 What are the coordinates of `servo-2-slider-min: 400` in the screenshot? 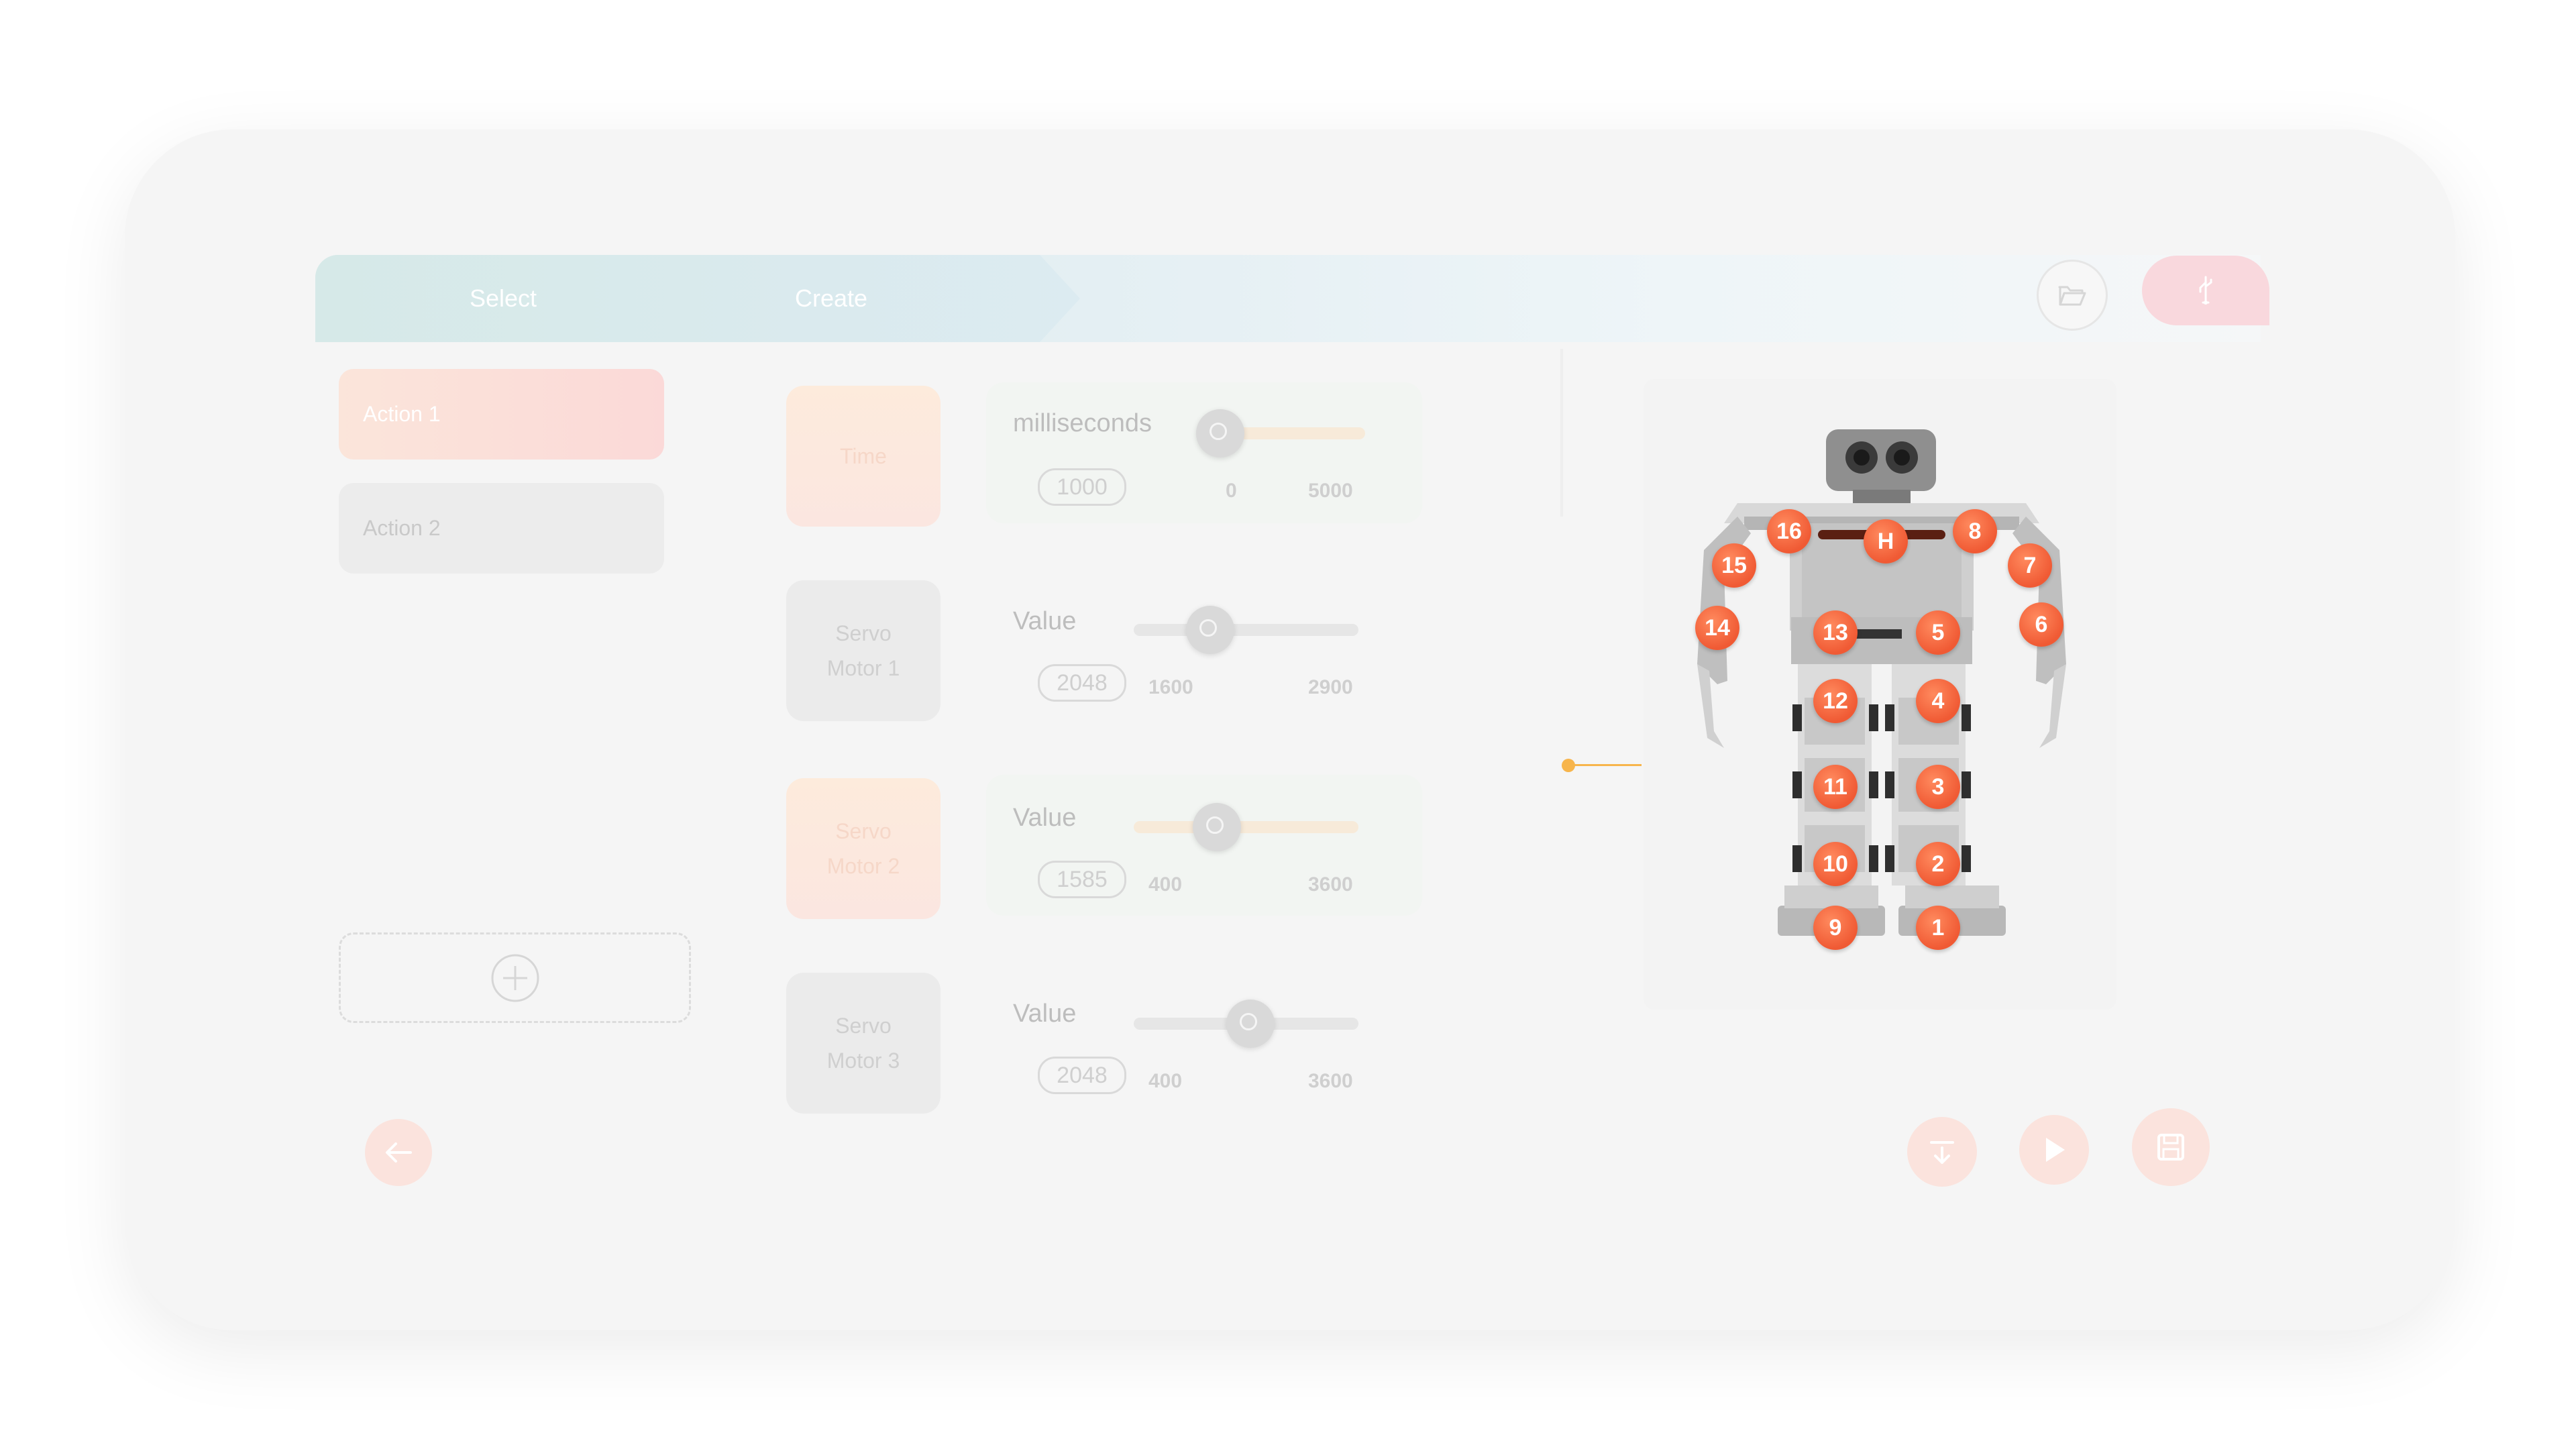 It's located at (1165, 884).